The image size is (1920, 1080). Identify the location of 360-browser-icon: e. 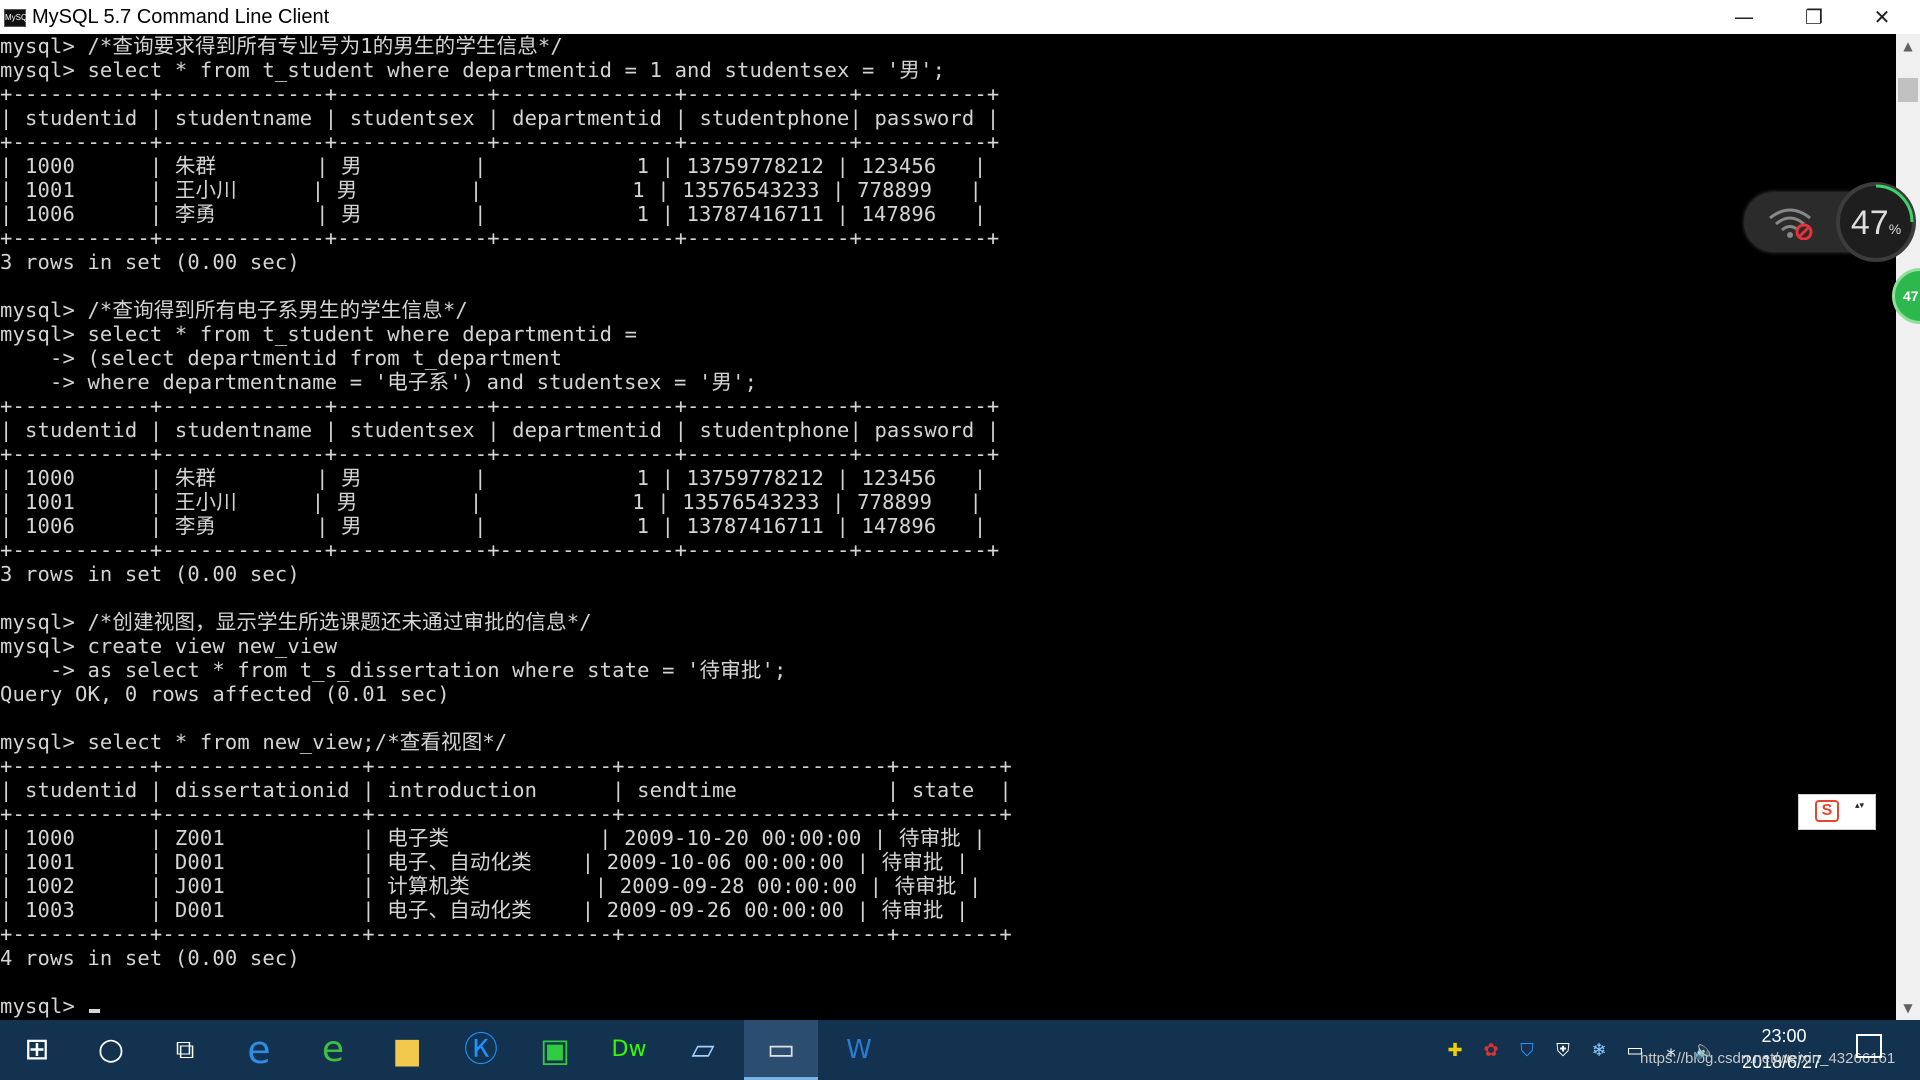
(333, 1049).